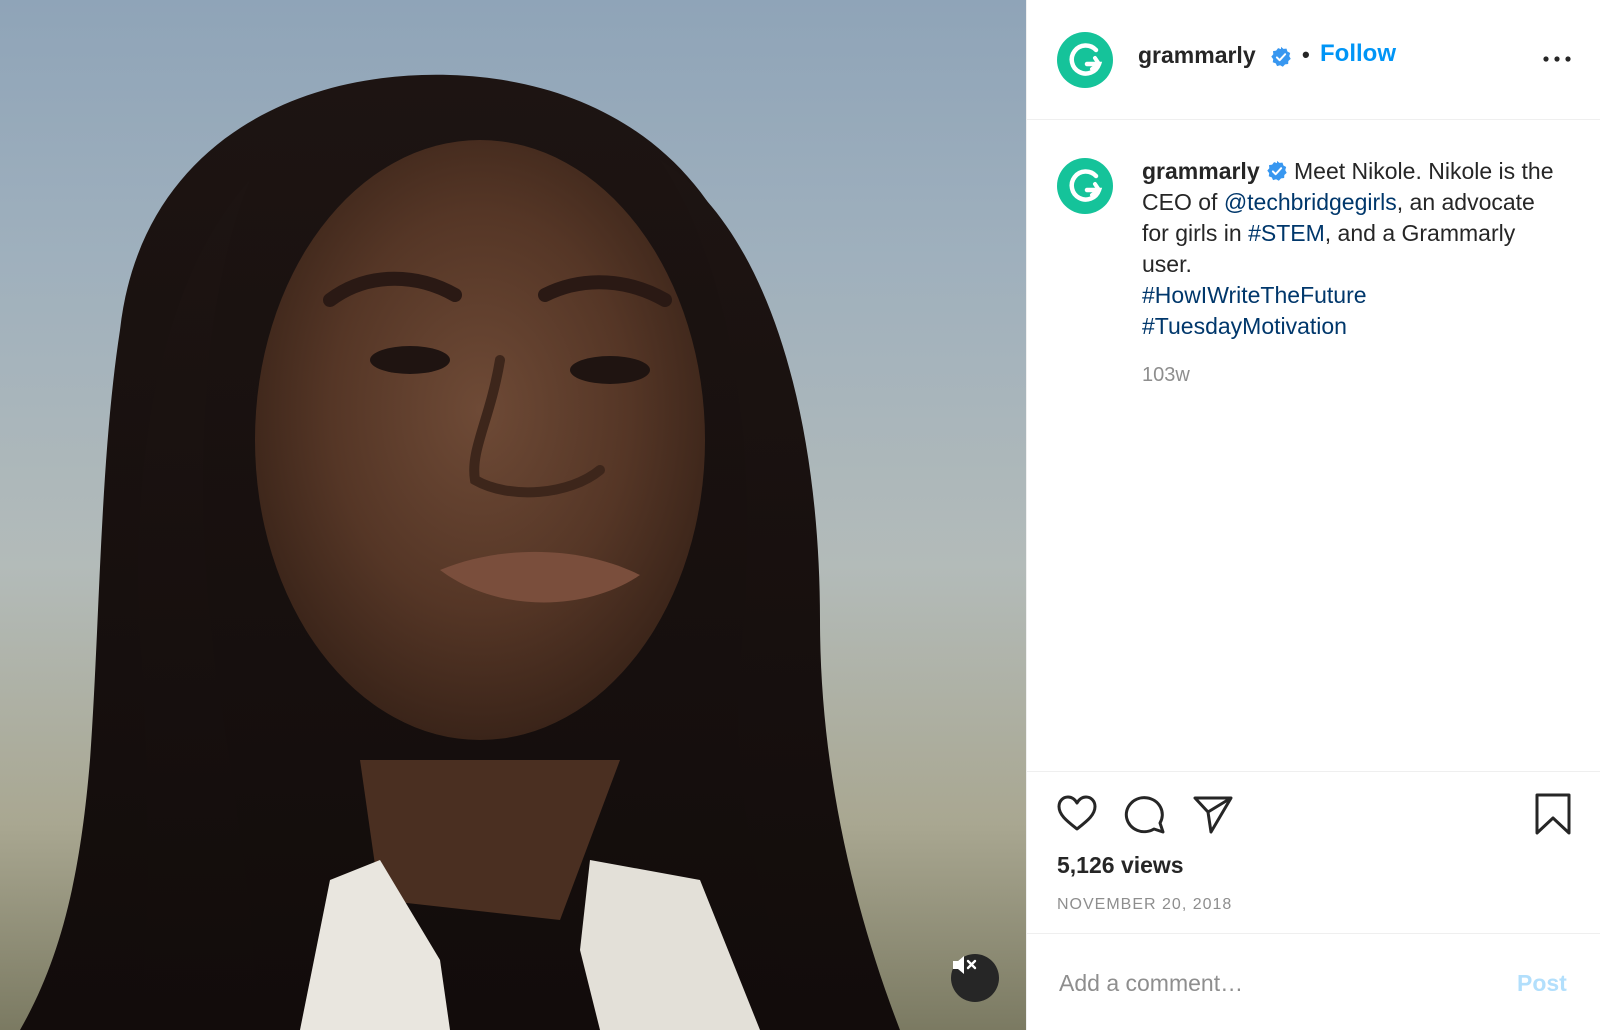 Image resolution: width=1600 pixels, height=1030 pixels. What do you see at coordinates (1244, 326) in the screenshot?
I see `hashtag-link: #TuesdayMotivation` at bounding box center [1244, 326].